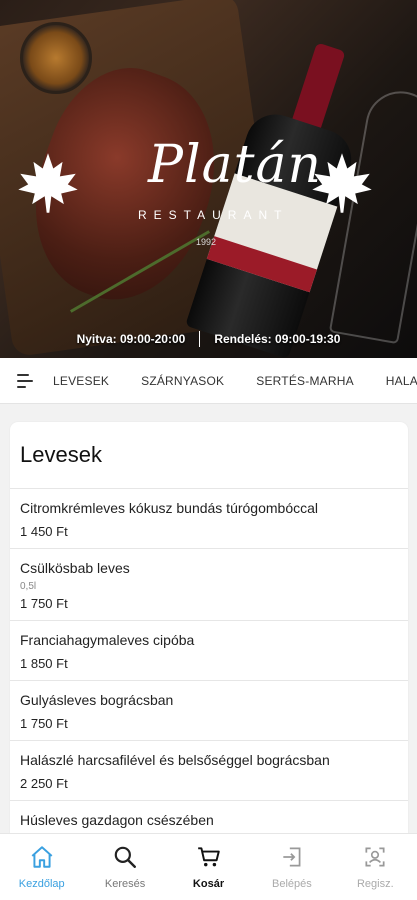 The image size is (417, 900). Describe the element at coordinates (81, 381) in the screenshot. I see `tab-levesek: LEVESEK` at that location.